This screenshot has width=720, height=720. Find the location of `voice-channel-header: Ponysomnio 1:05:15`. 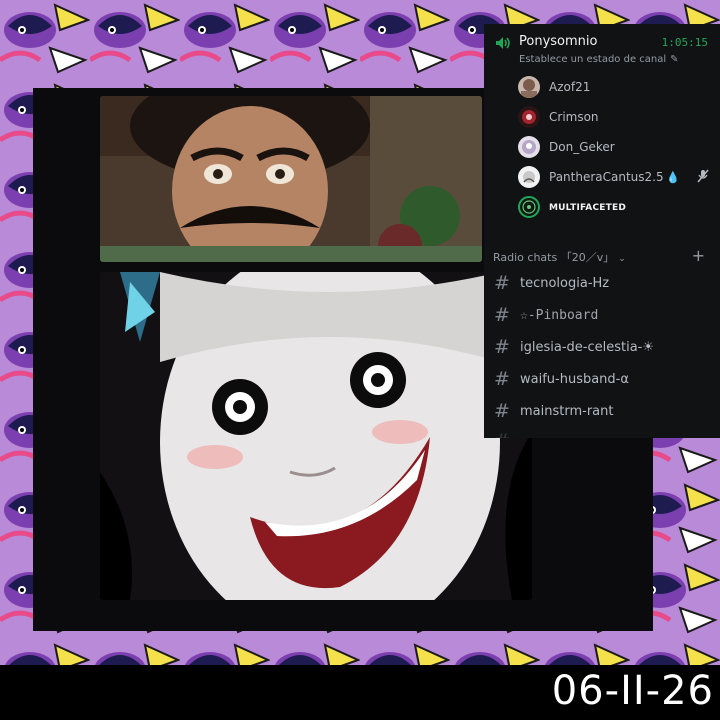

voice-channel-header: Ponysomnio 1:05:15 is located at coordinates (604, 43).